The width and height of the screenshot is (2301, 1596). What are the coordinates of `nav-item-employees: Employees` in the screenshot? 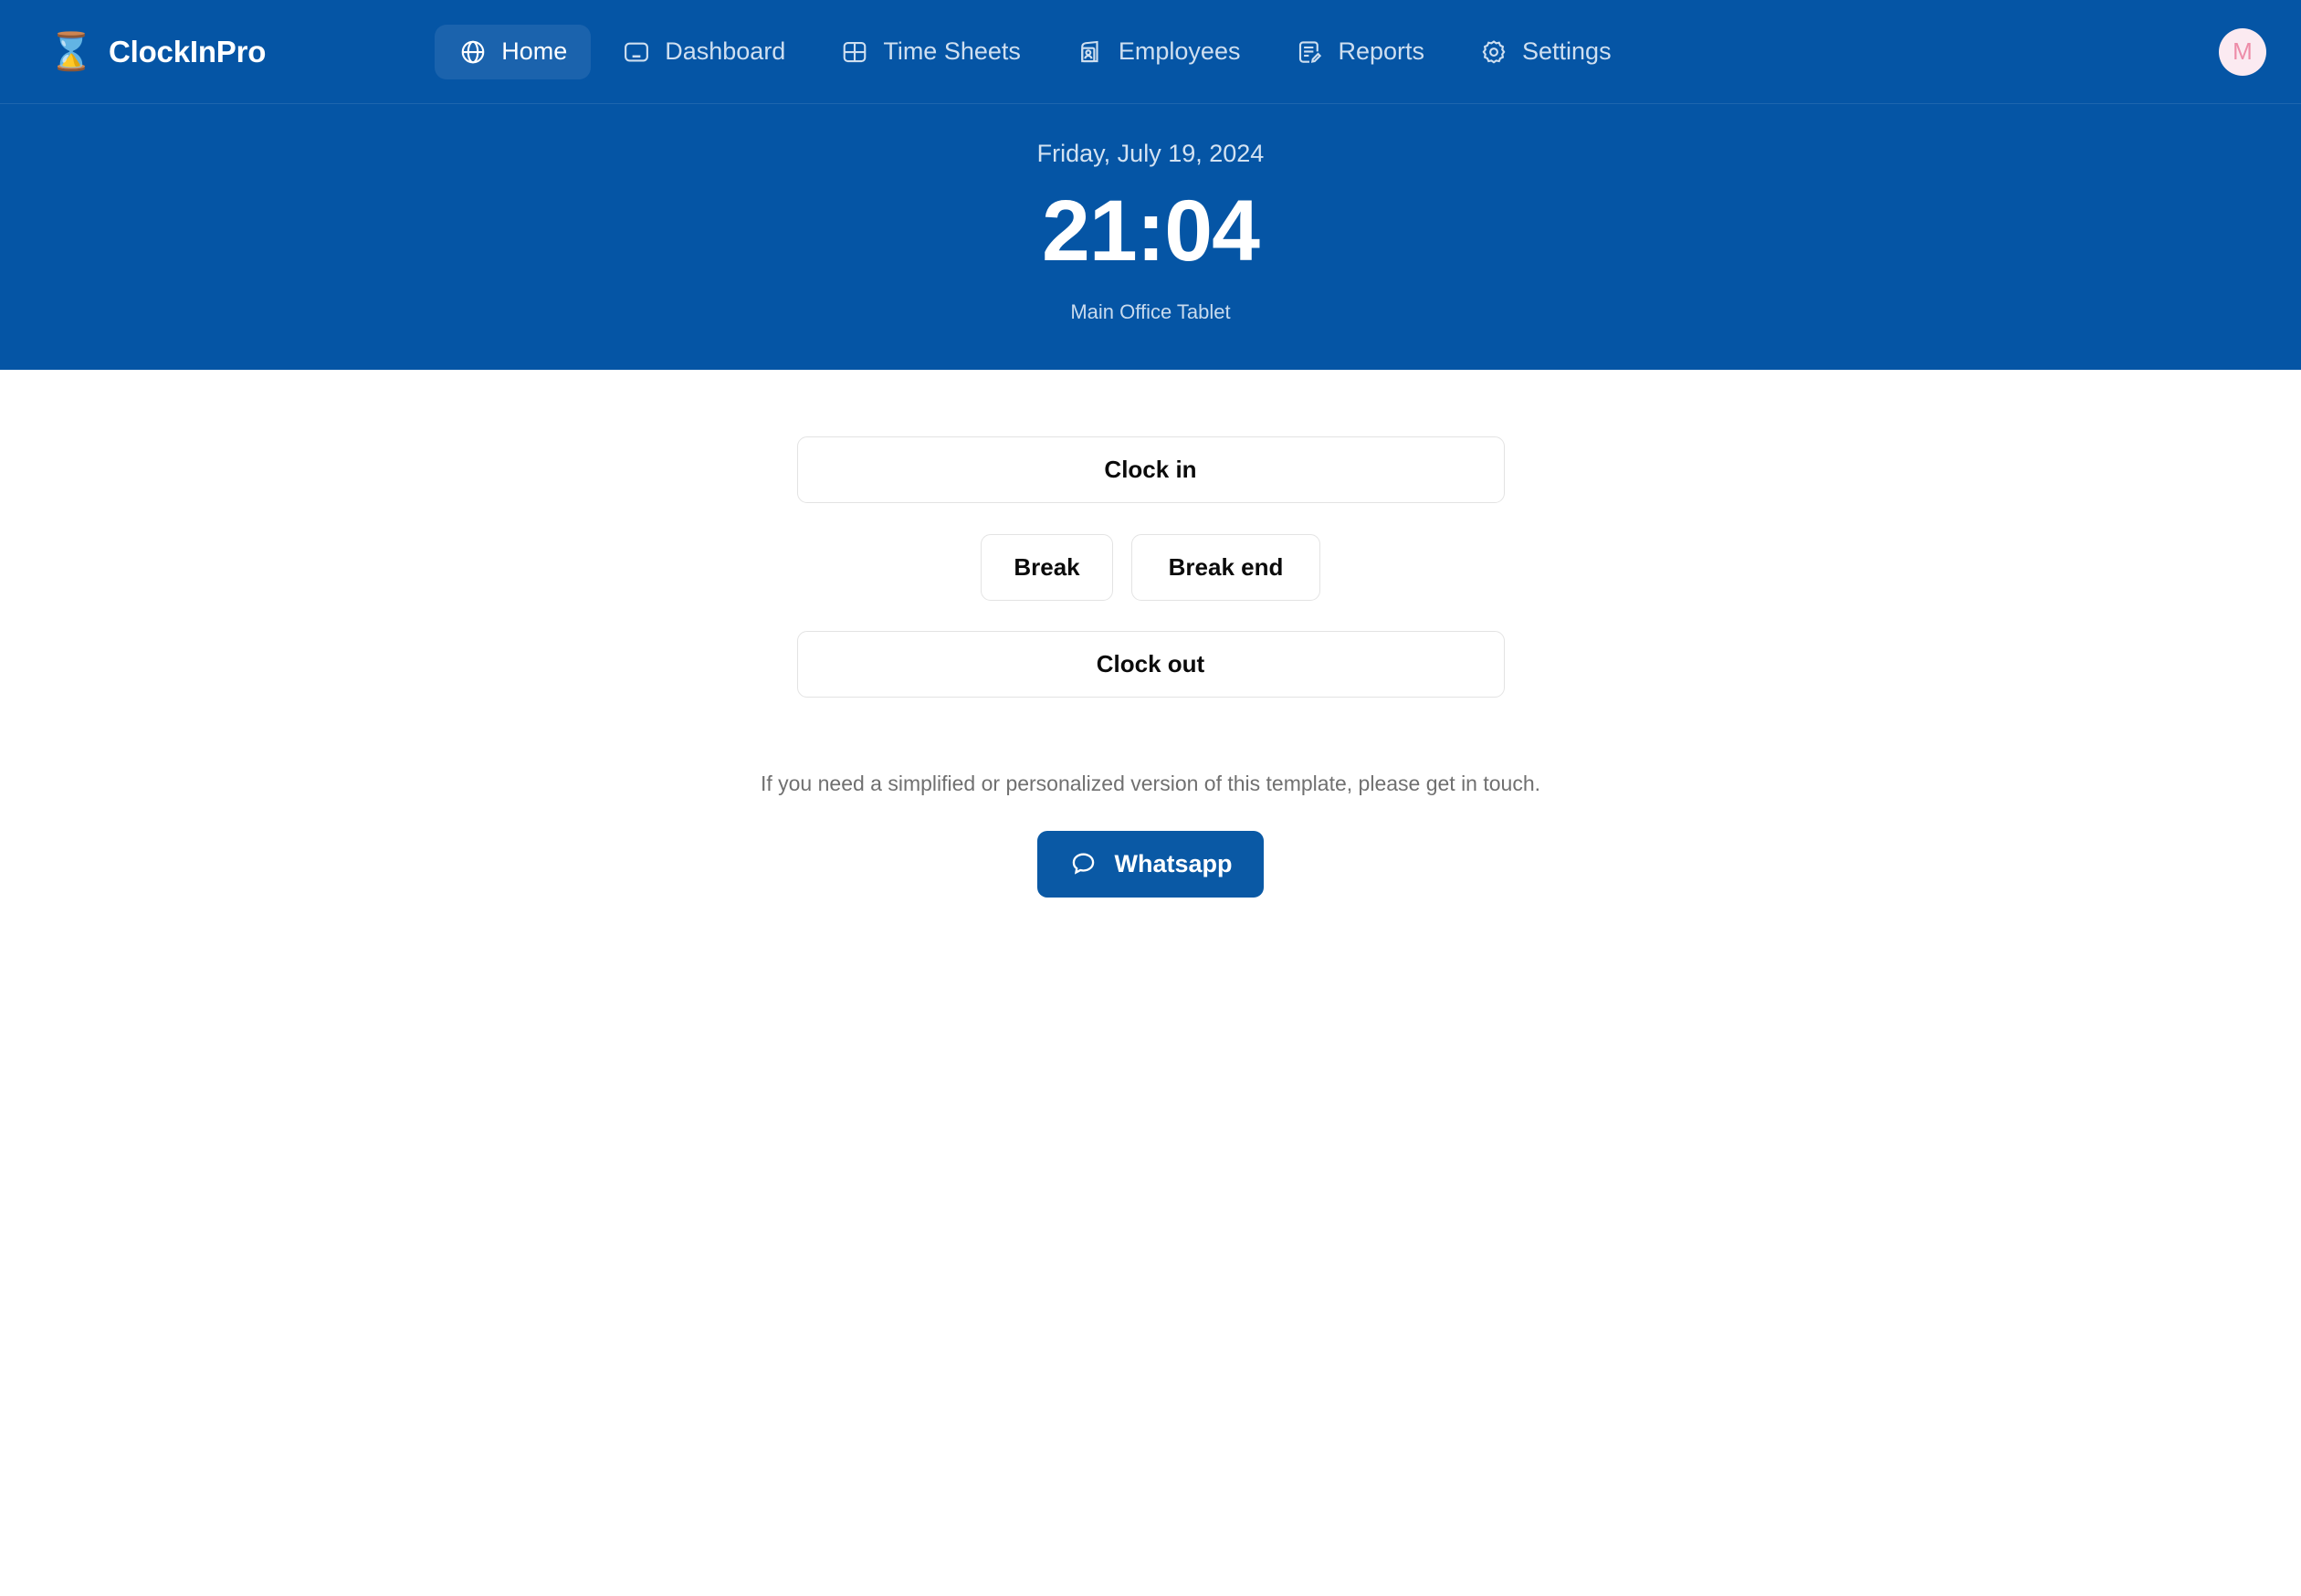 It's located at (1158, 52).